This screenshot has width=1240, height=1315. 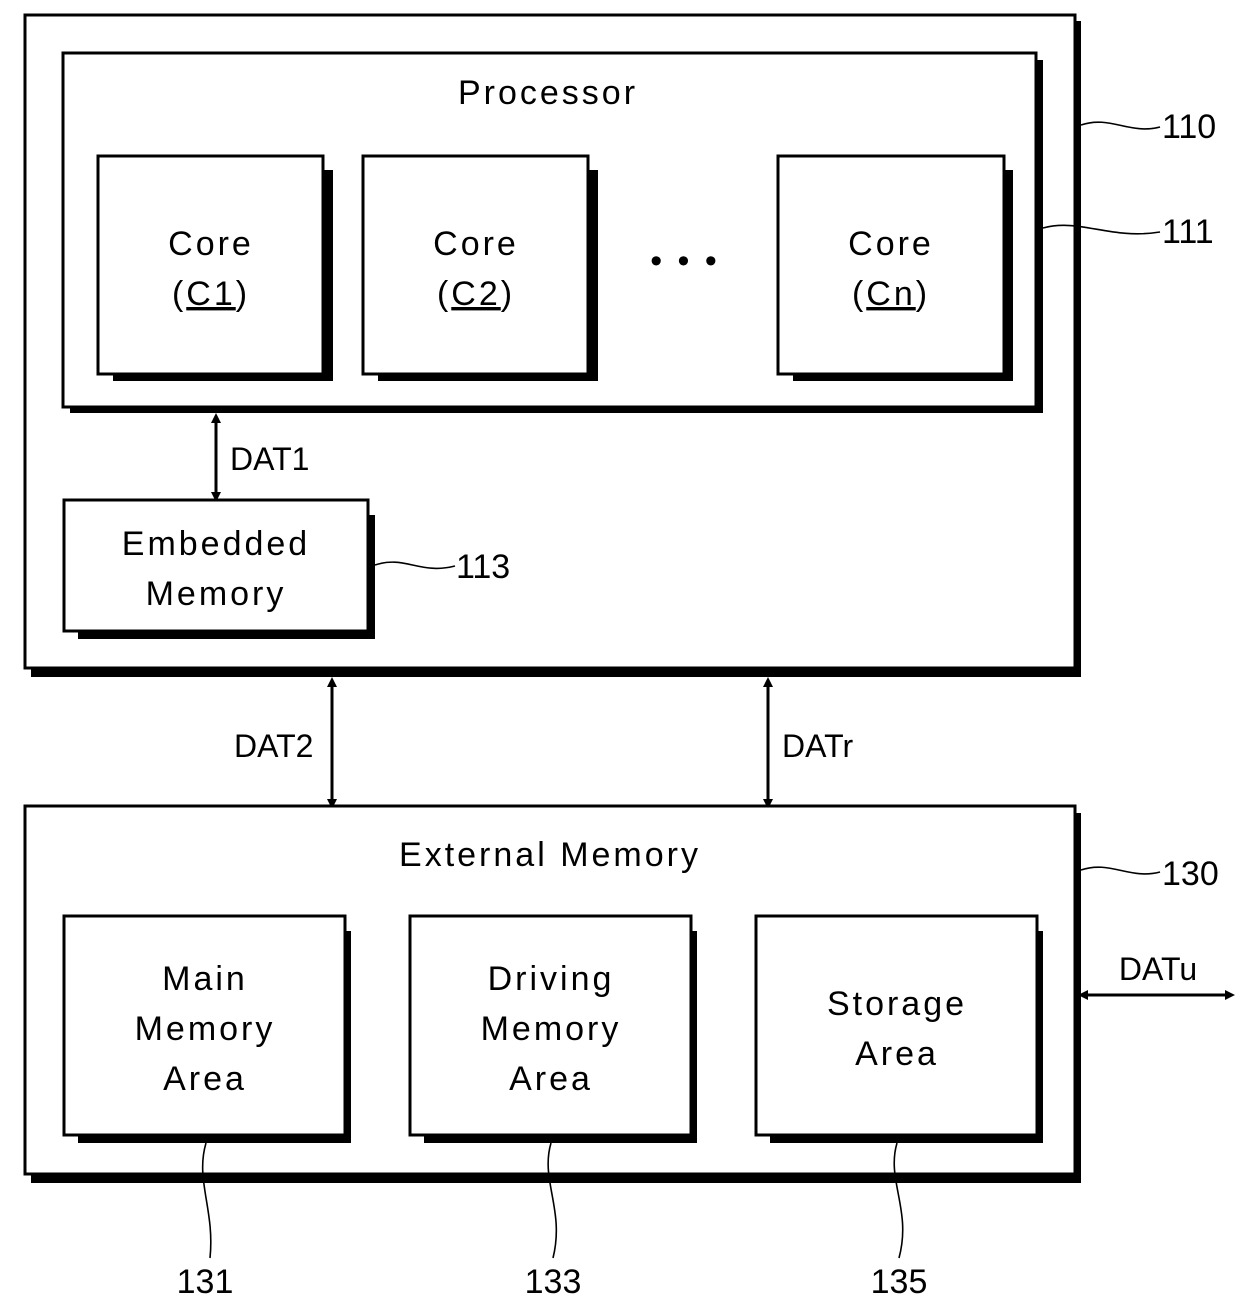 What do you see at coordinates (1189, 127) in the screenshot?
I see `ref-110: 110` at bounding box center [1189, 127].